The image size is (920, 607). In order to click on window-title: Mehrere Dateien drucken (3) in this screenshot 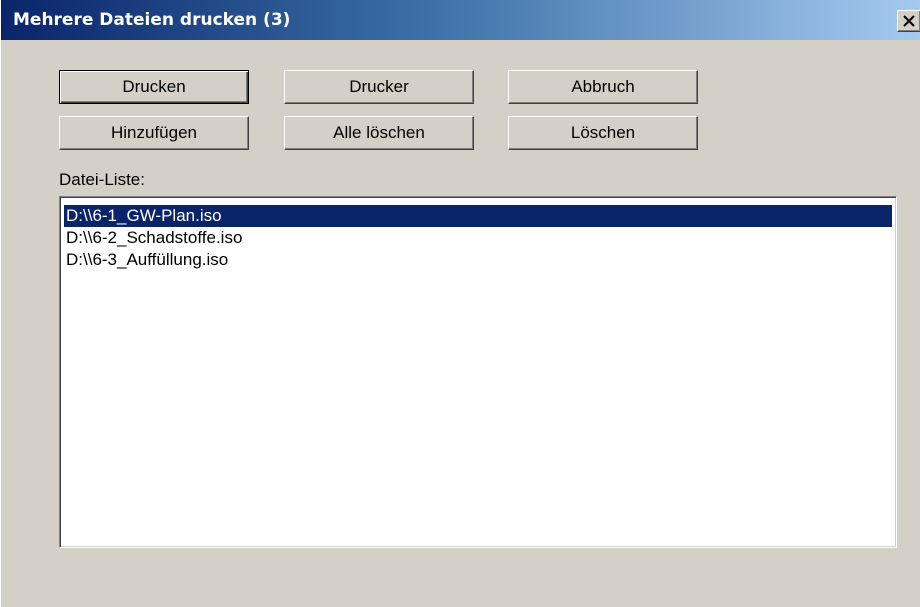, I will do `click(152, 20)`.